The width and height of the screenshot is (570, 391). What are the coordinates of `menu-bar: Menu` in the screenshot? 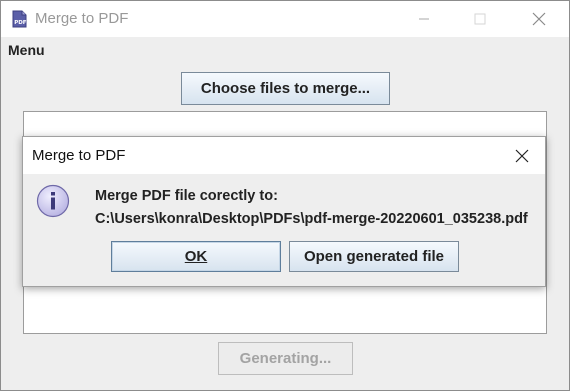 It's located at (285, 50).